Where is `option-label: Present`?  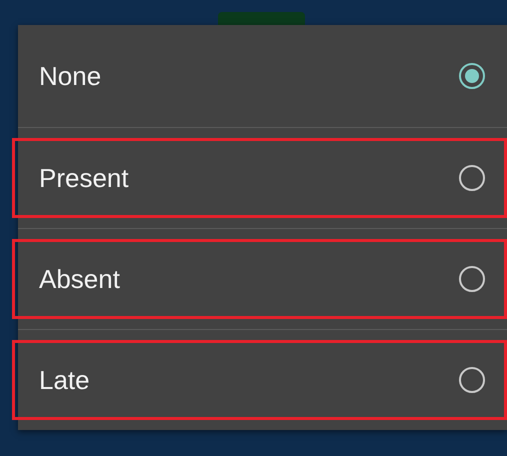
option-label: Present is located at coordinates (84, 178).